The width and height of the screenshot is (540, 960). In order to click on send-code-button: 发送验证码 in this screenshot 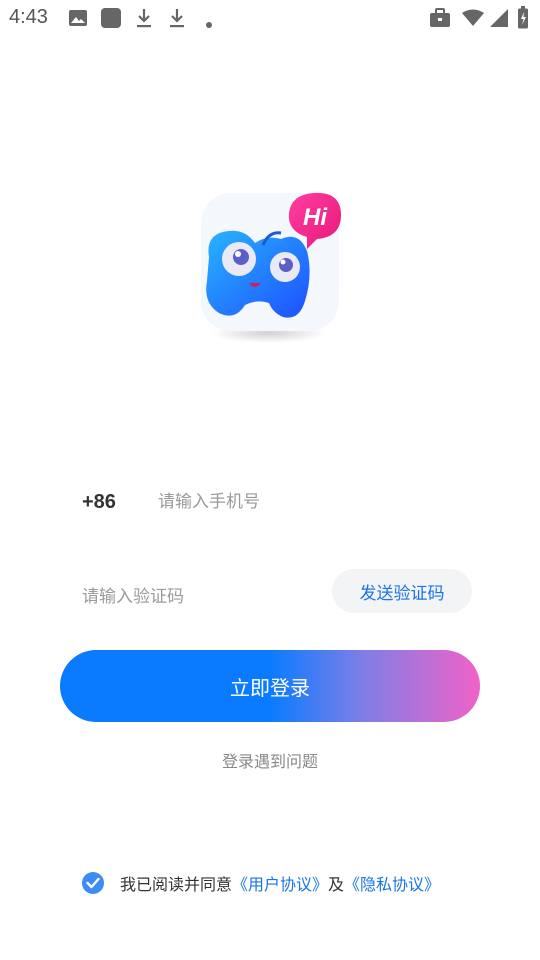, I will do `click(402, 591)`.